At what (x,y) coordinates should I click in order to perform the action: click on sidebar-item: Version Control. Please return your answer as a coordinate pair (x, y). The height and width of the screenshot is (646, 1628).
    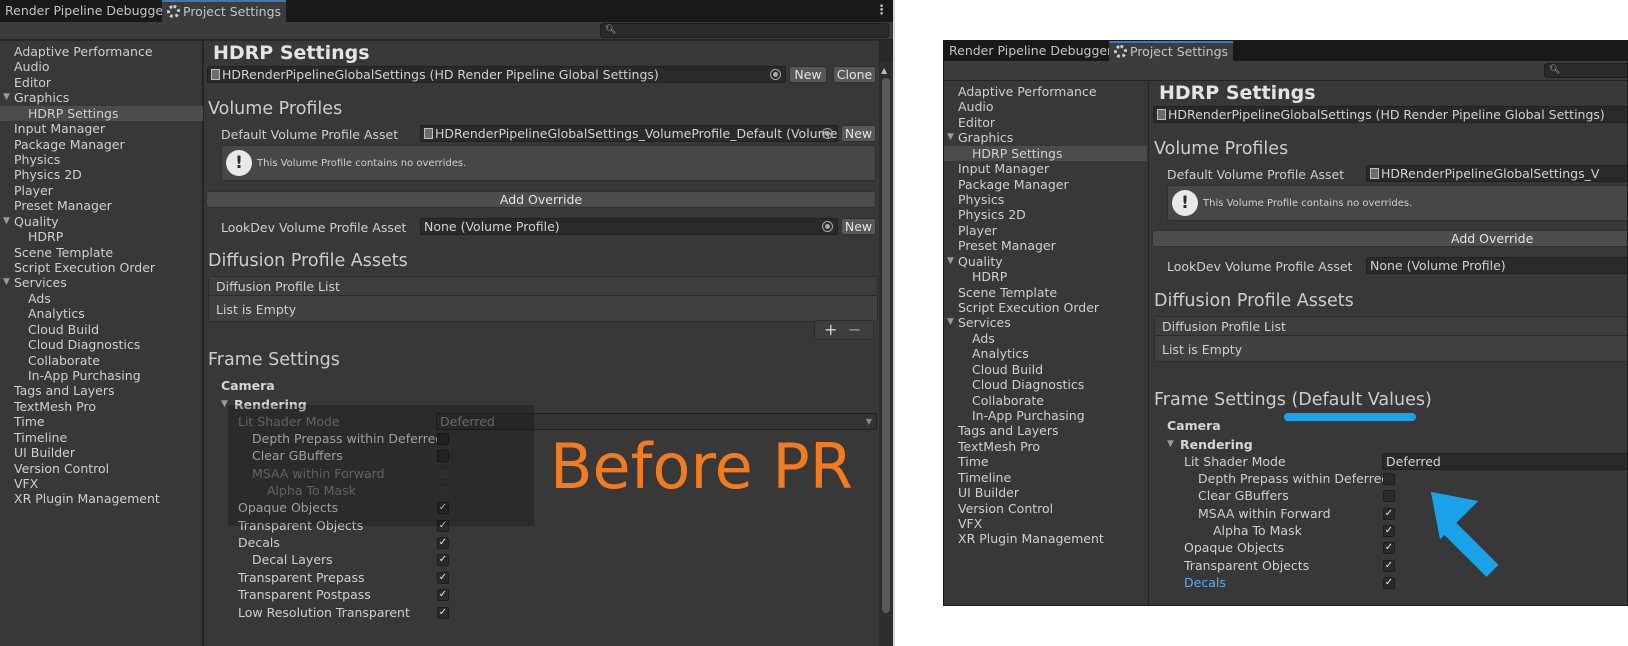
    Looking at the image, I should click on (101, 468).